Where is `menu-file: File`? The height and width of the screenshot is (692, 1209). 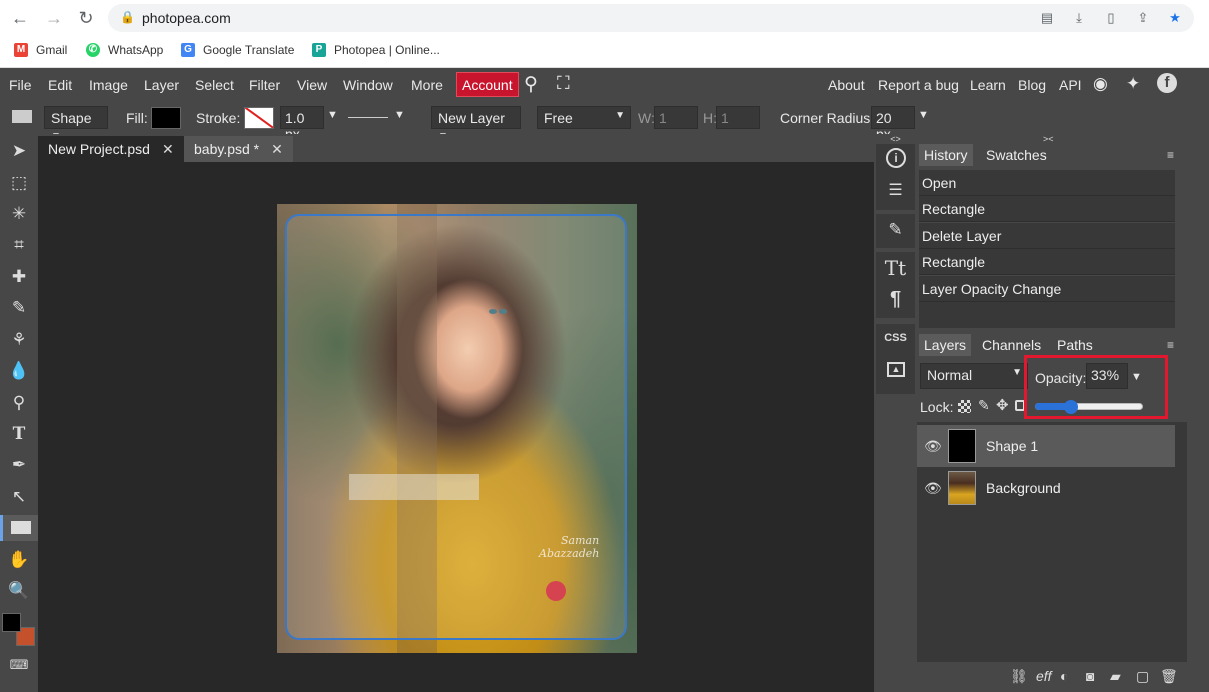
menu-file: File is located at coordinates (20, 85).